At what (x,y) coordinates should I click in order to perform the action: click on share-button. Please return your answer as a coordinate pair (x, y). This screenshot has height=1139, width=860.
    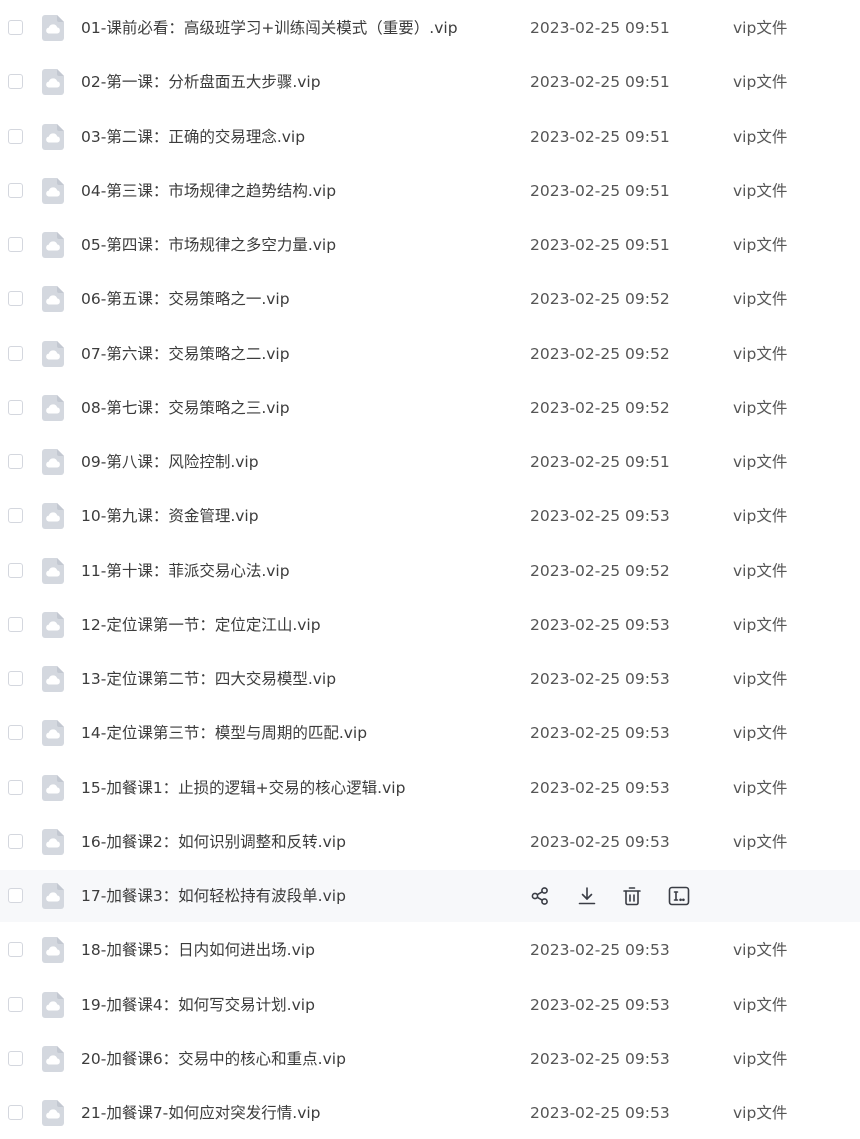
    Looking at the image, I should click on (540, 896).